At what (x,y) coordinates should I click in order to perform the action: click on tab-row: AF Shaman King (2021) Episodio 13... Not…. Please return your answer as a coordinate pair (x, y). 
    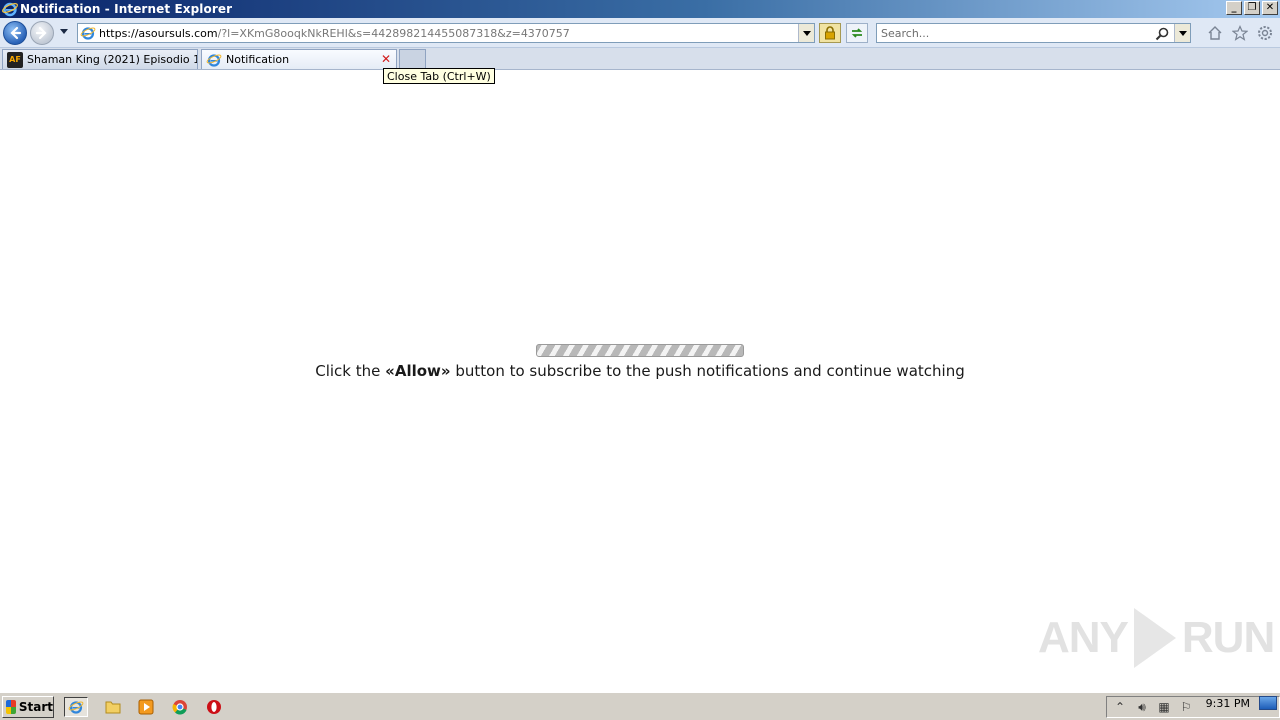
    Looking at the image, I should click on (640, 59).